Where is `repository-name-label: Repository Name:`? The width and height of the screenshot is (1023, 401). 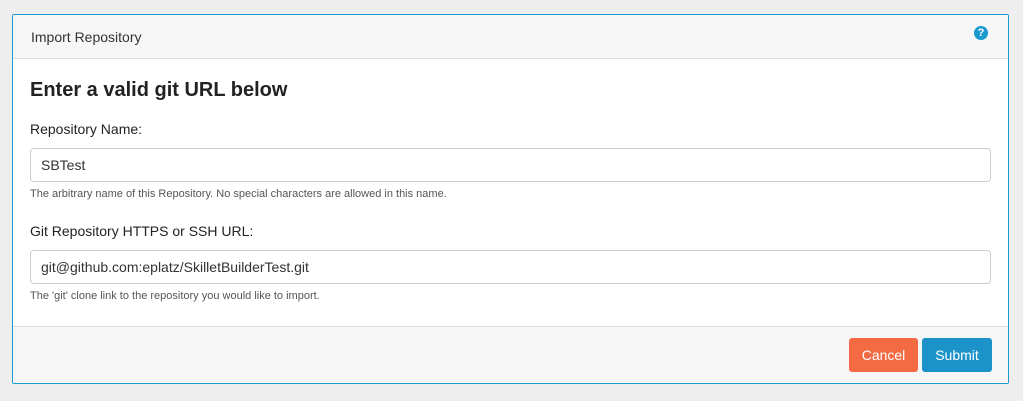 repository-name-label: Repository Name: is located at coordinates (86, 129).